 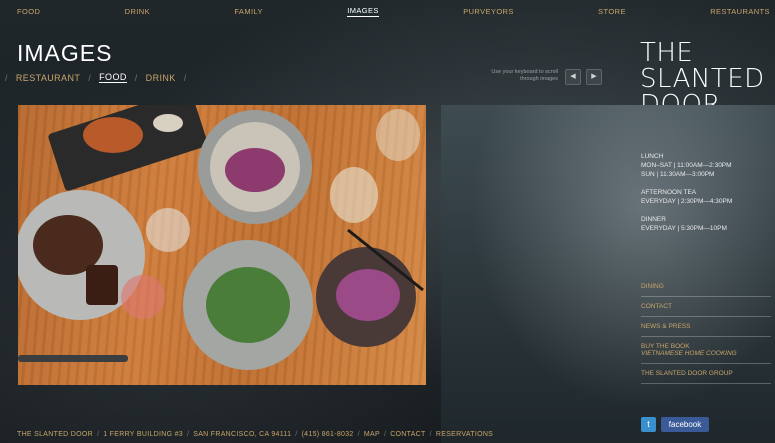 What do you see at coordinates (706, 353) in the screenshot?
I see `link-book-title: VIETNAMESE HOME COOKING` at bounding box center [706, 353].